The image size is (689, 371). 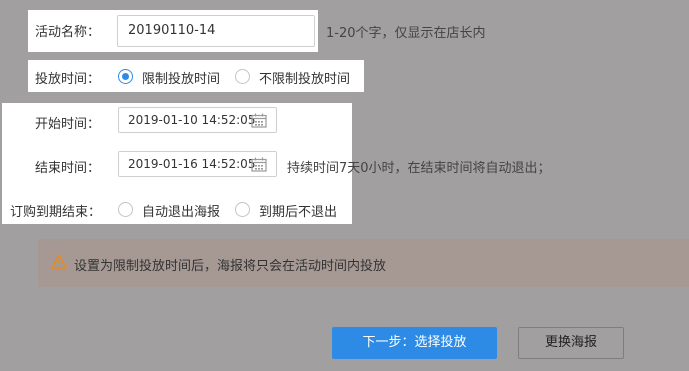 What do you see at coordinates (181, 210) in the screenshot?
I see `radio-auto-exit-label: 自动退出海报` at bounding box center [181, 210].